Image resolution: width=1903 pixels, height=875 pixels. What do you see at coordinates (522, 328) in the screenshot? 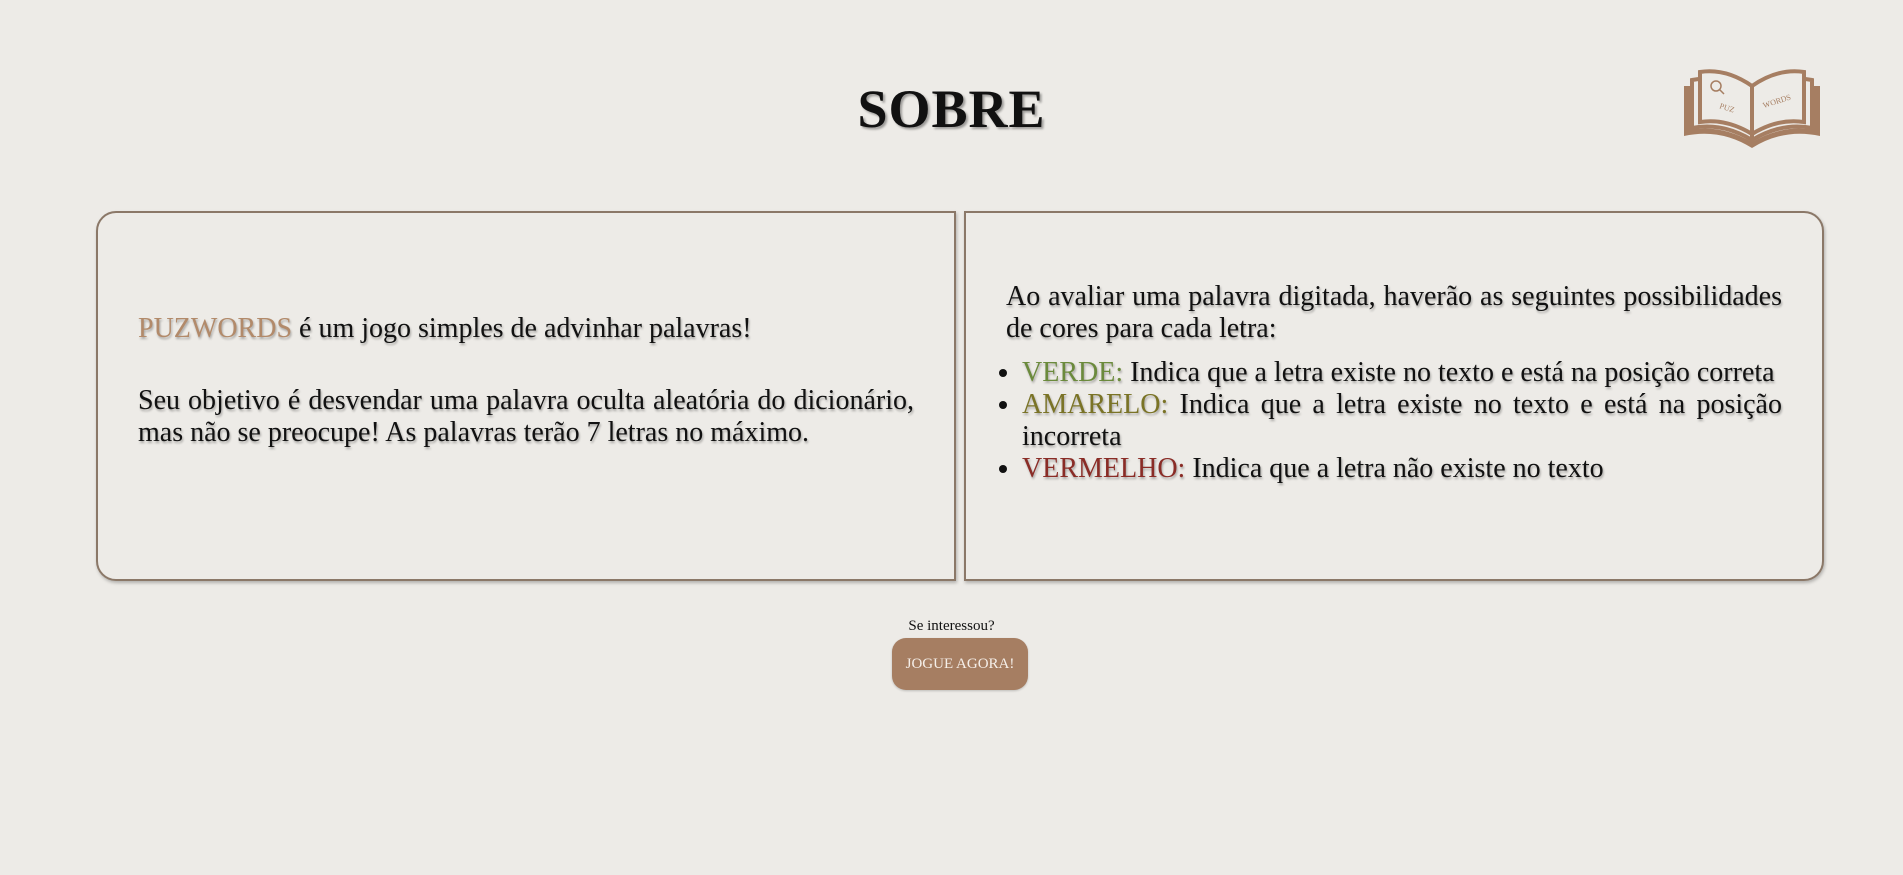
I see `intro-line-text: é um jogo simples de advinhar palavras!` at bounding box center [522, 328].